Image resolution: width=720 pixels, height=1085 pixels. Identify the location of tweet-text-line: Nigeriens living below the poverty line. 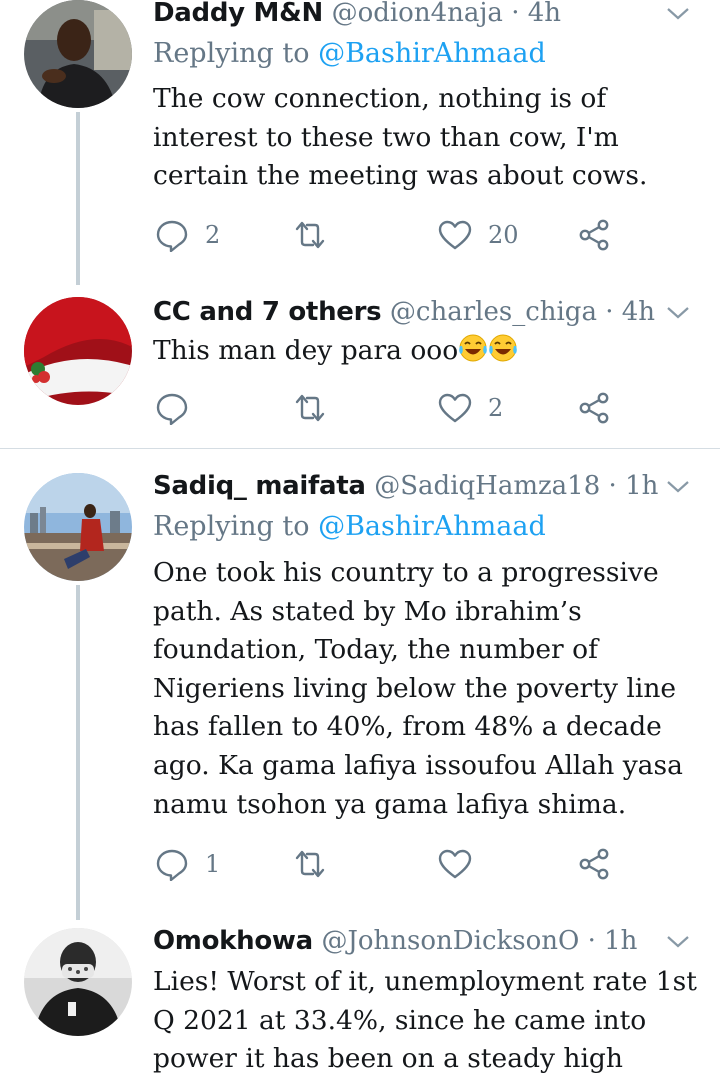
(415, 688).